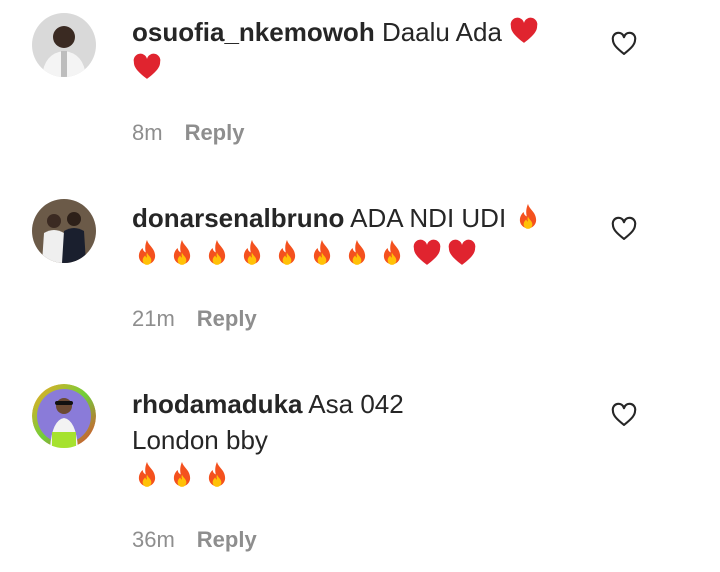  What do you see at coordinates (352, 236) in the screenshot?
I see `comment-body: donarsenalbruno ADA NDI UDI` at bounding box center [352, 236].